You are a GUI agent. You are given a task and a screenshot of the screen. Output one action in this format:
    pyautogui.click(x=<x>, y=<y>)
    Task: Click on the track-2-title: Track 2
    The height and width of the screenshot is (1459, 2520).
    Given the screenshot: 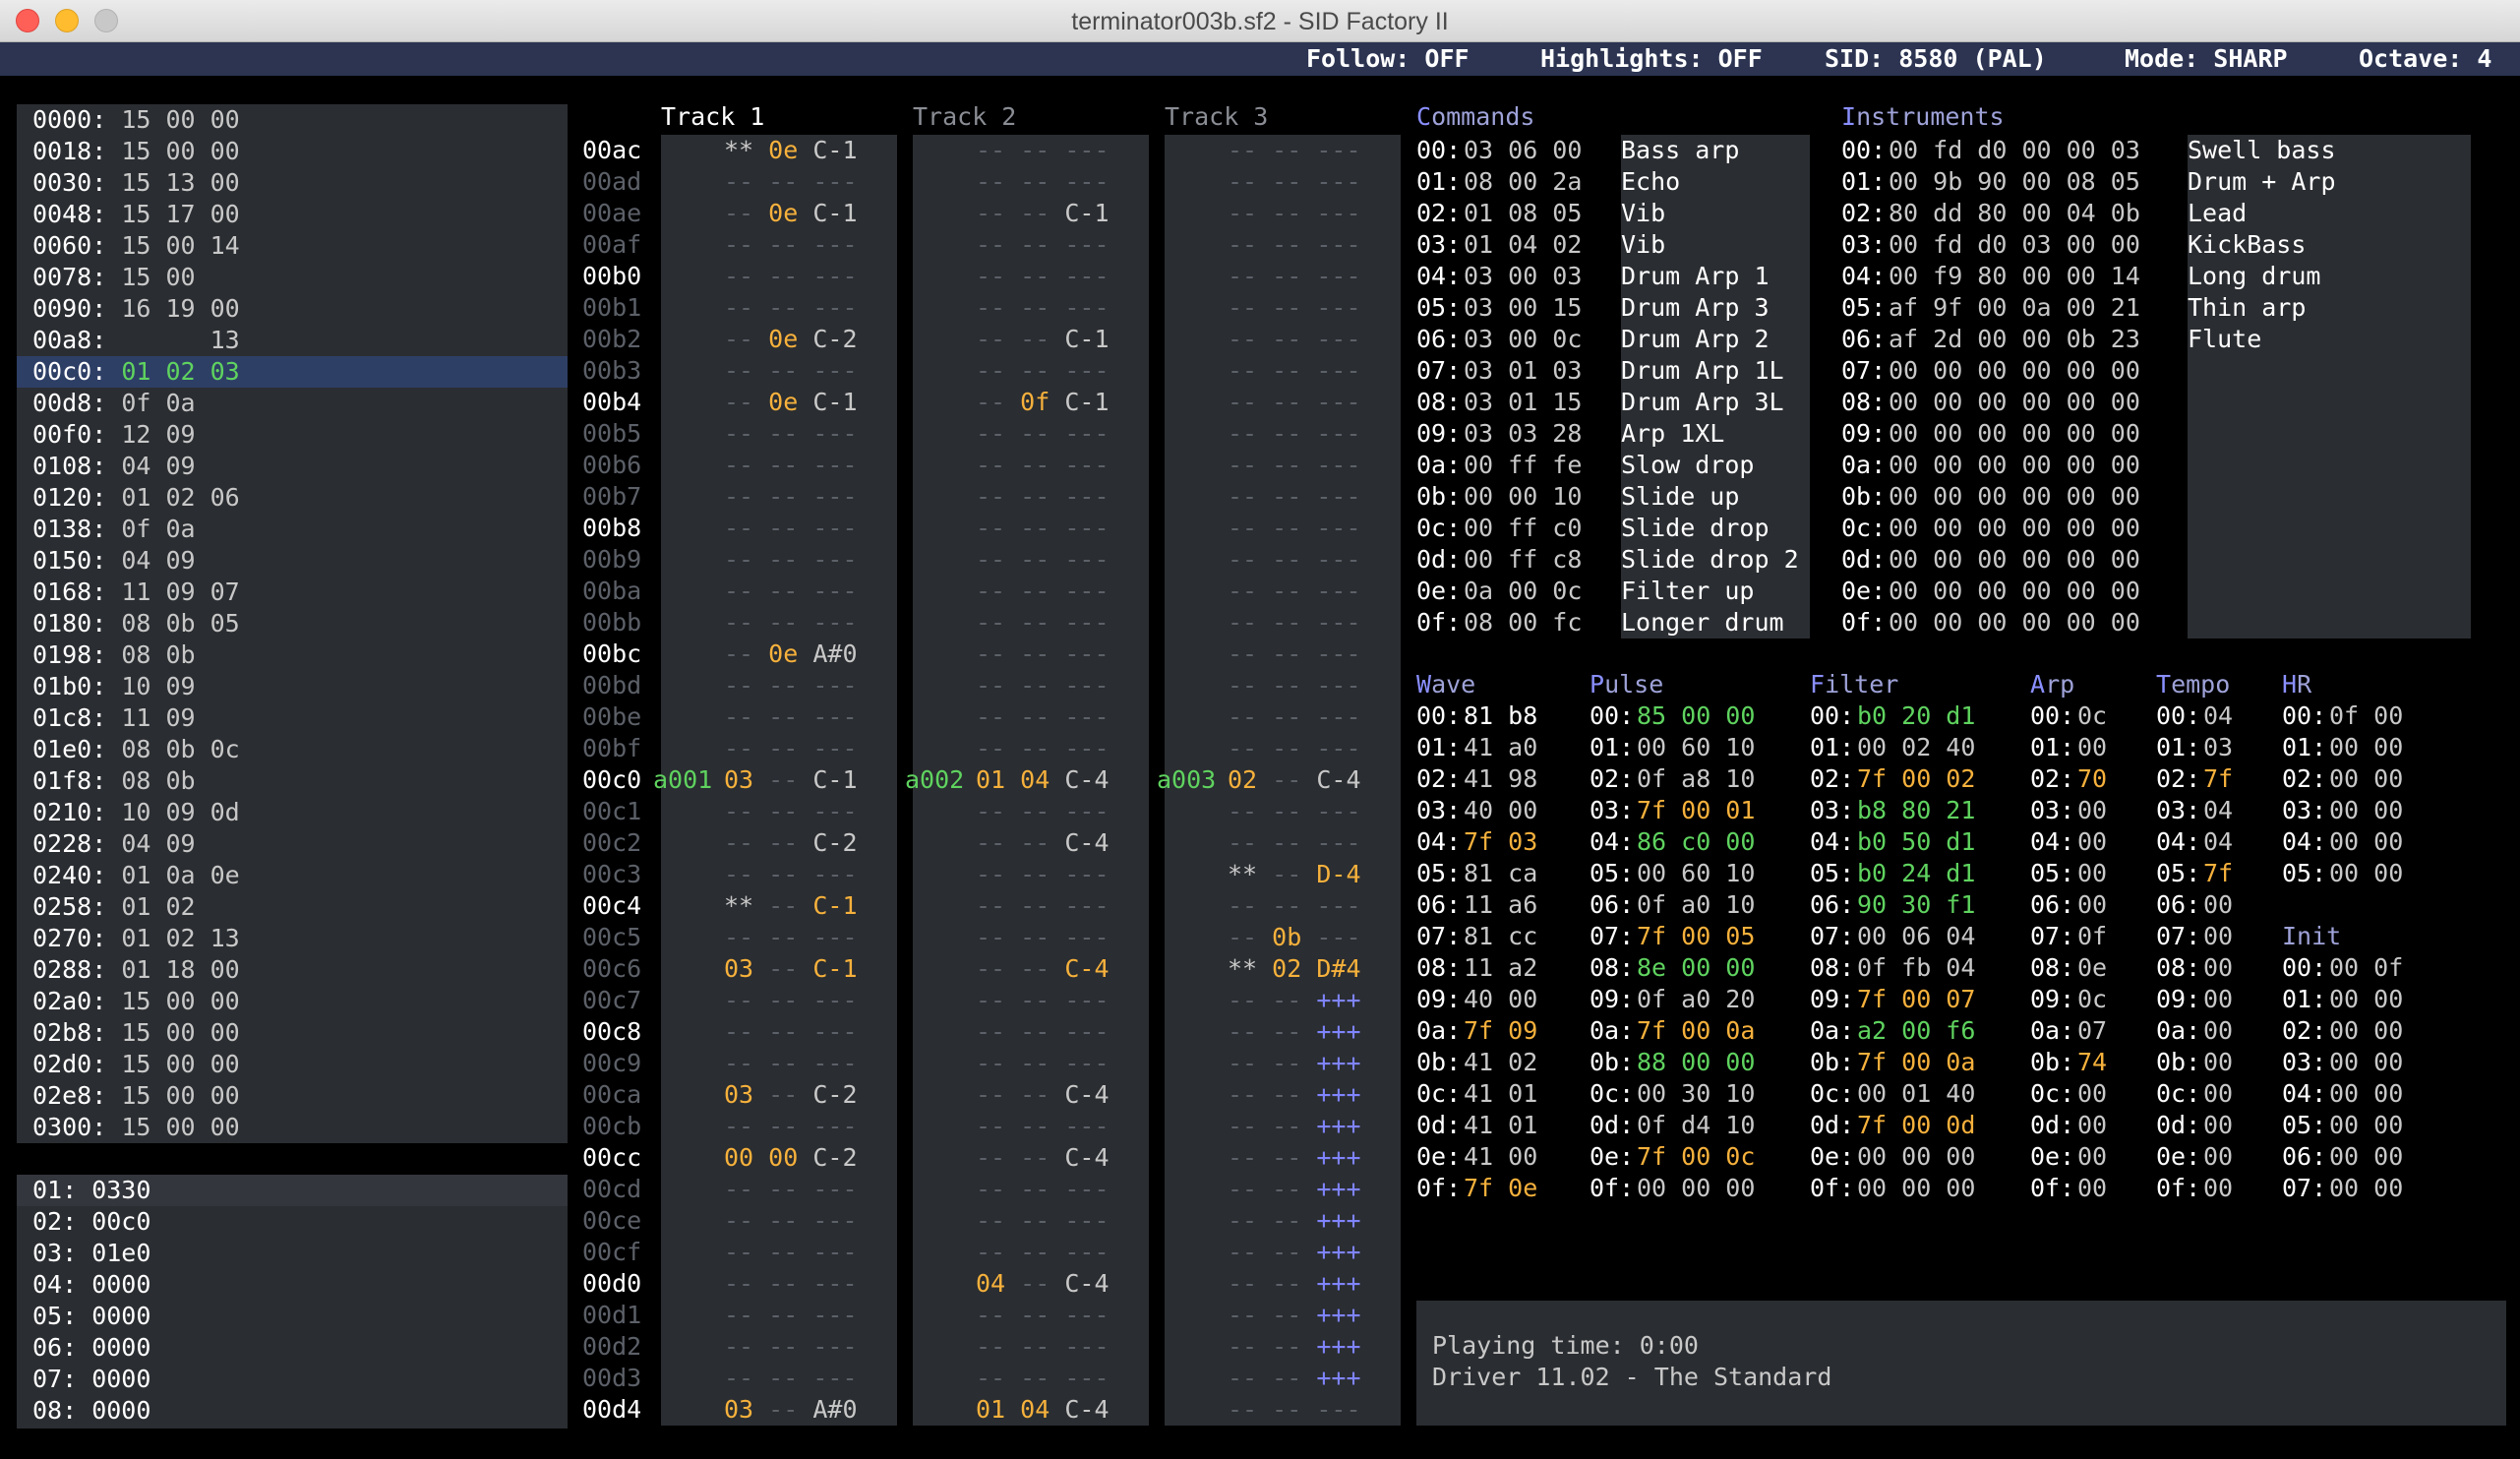 What is the action you would take?
    pyautogui.click(x=964, y=117)
    